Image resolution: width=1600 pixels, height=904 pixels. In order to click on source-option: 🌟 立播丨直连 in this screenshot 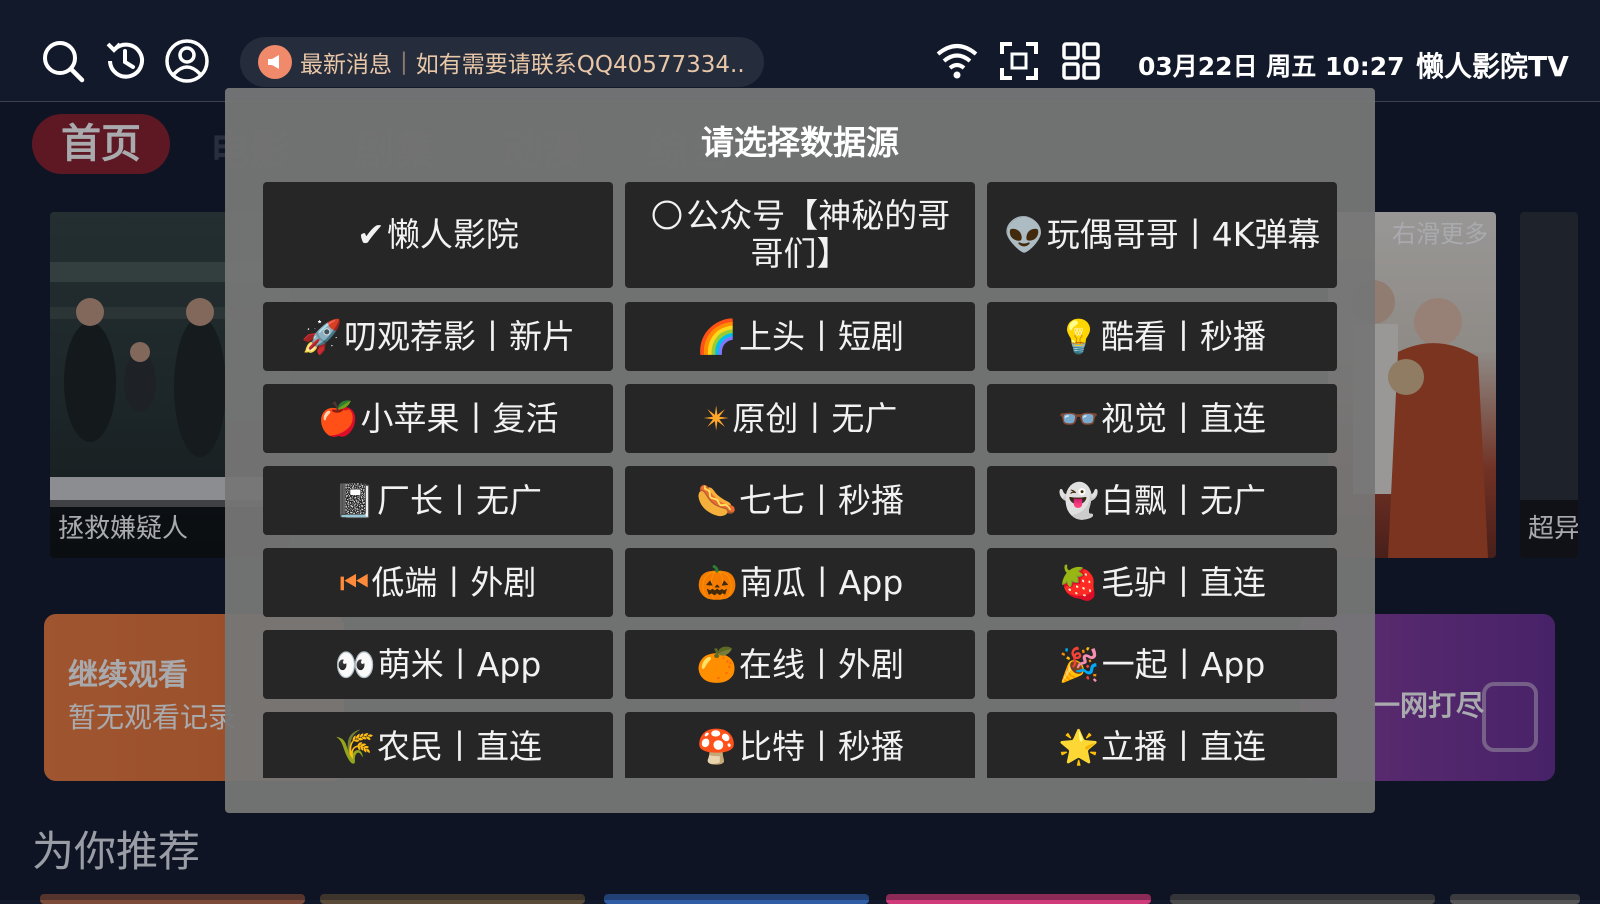, I will do `click(1162, 745)`.